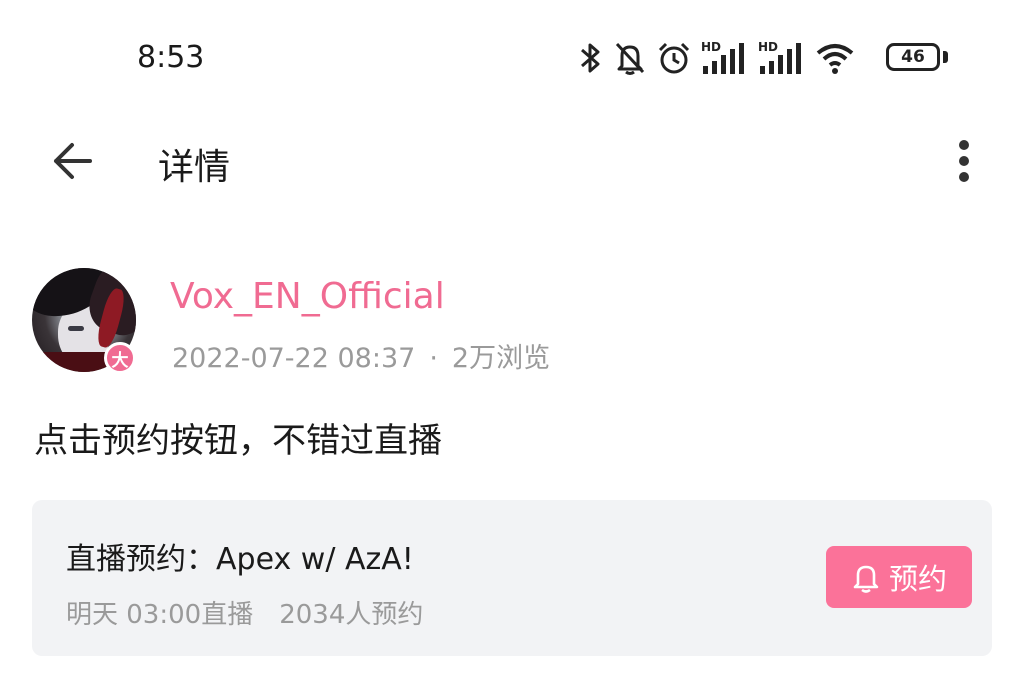 The height and width of the screenshot is (680, 1024). I want to click on reserve-button: 预约, so click(899, 577).